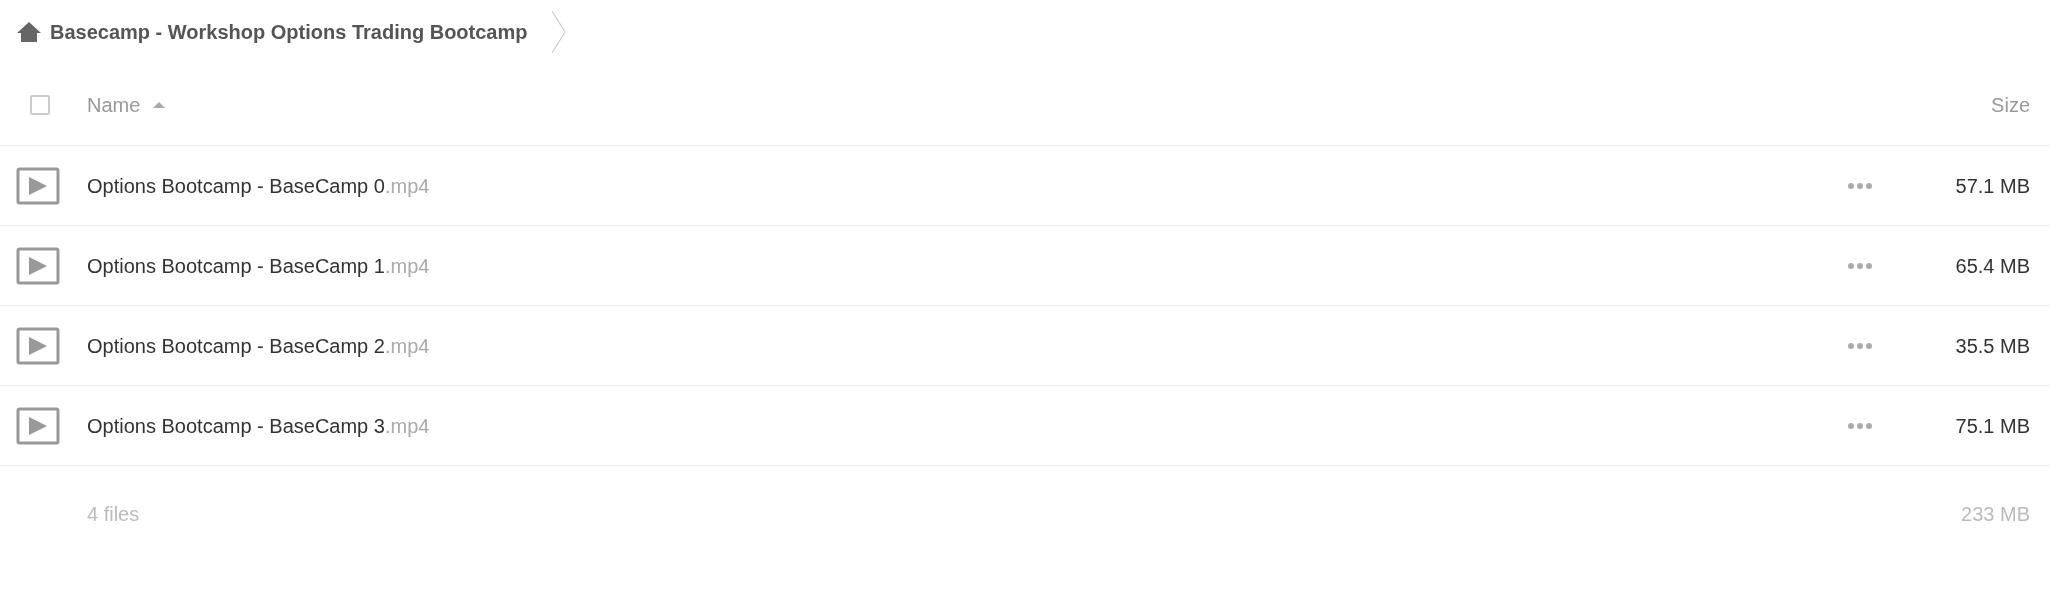 This screenshot has width=2050, height=592. What do you see at coordinates (236, 425) in the screenshot?
I see `file-name: Options Bootcamp - BaseCamp 3` at bounding box center [236, 425].